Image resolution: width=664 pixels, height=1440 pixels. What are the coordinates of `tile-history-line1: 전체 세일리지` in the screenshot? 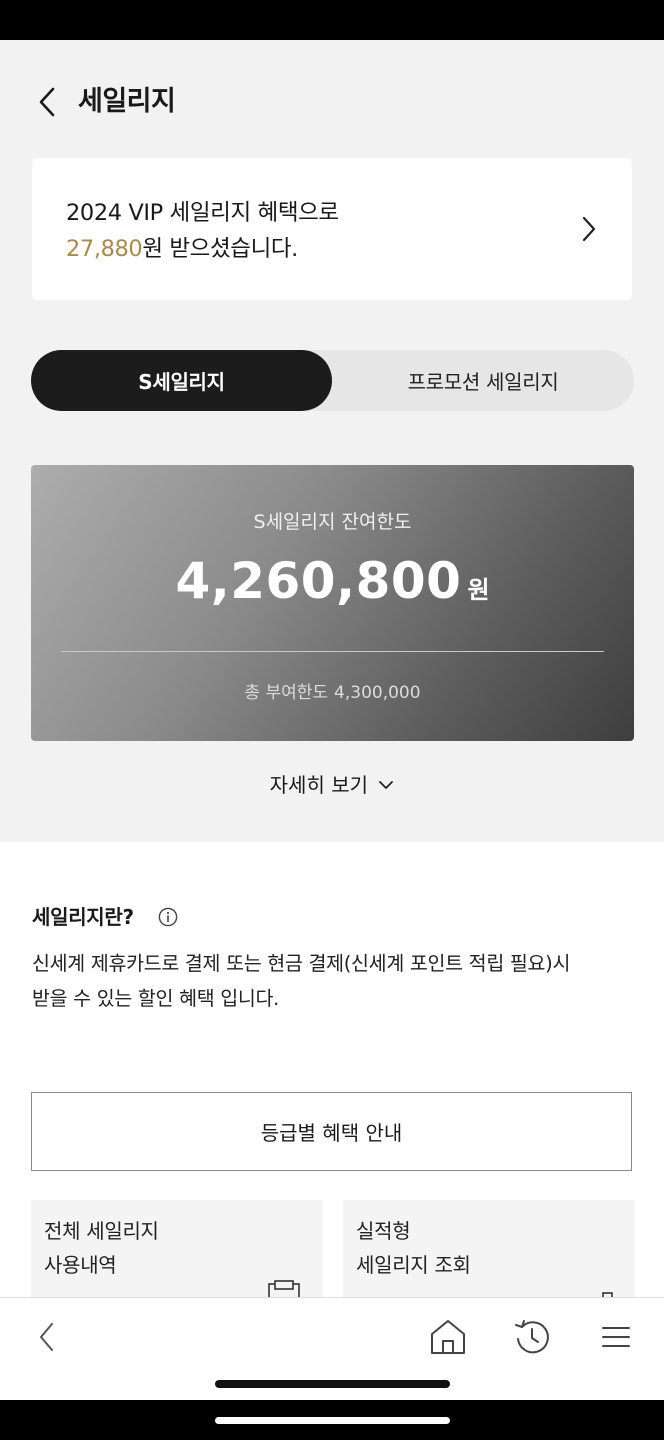 It's located at (101, 1231).